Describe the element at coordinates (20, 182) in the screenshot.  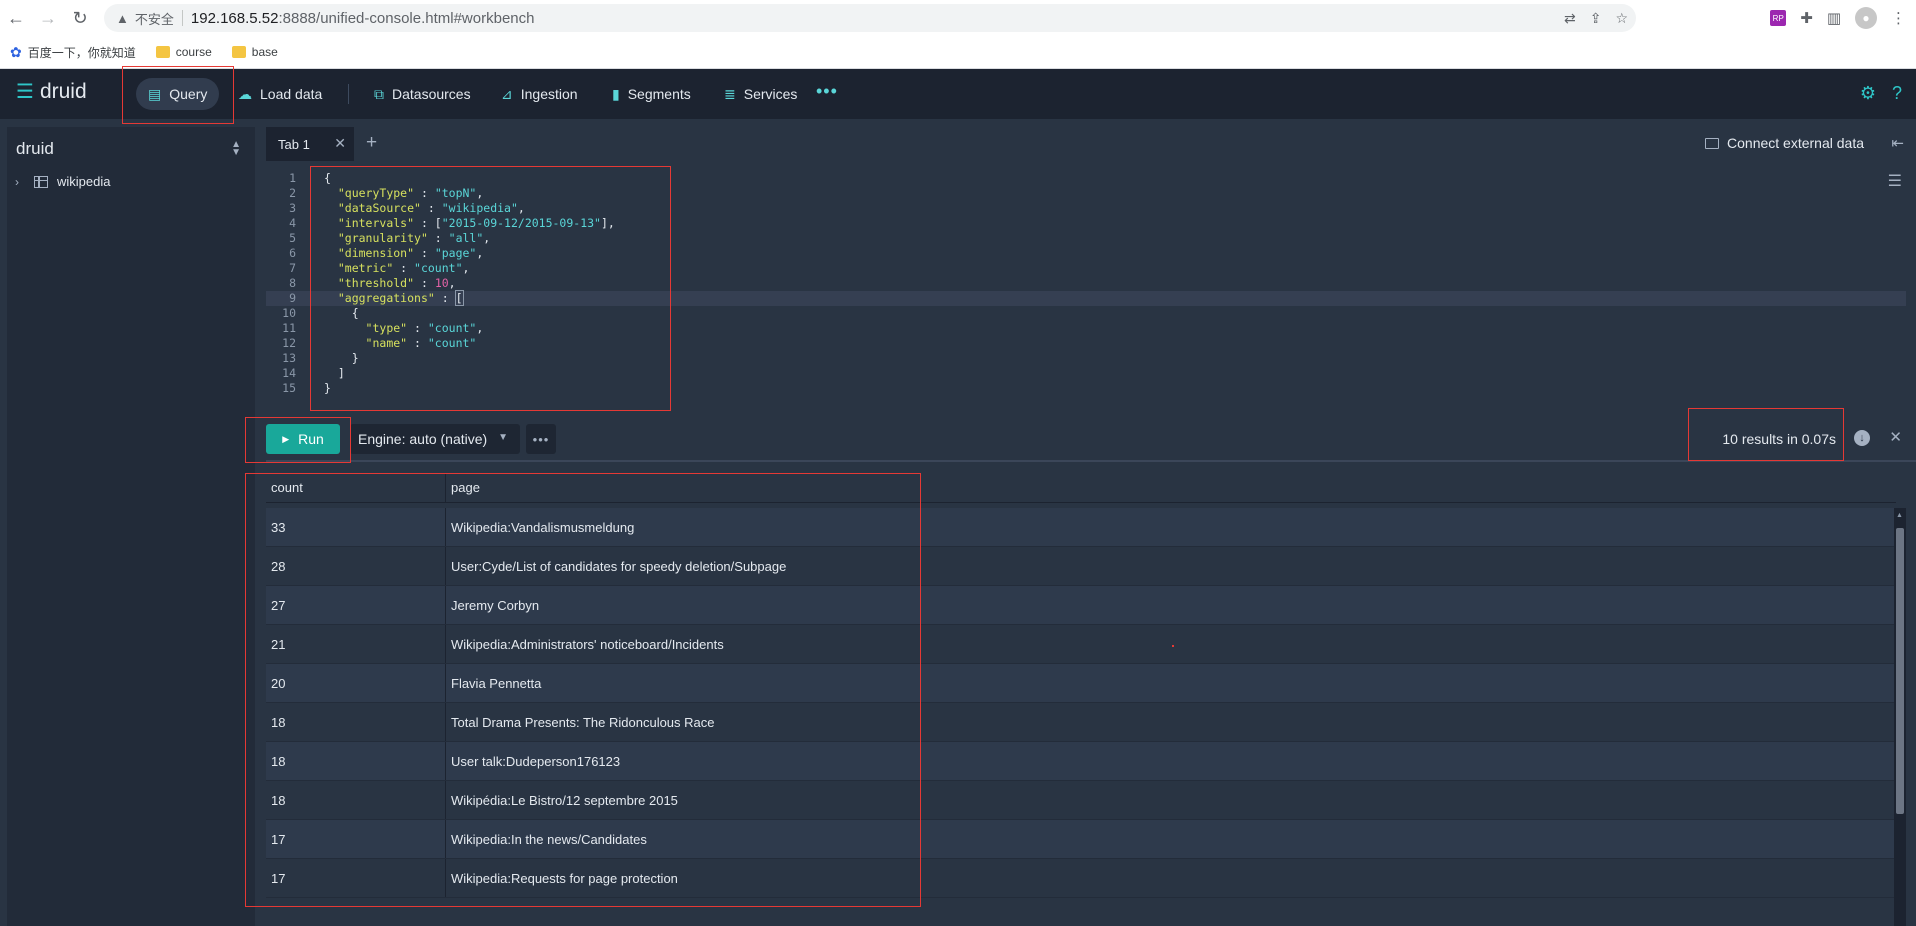
I see `chevron-right-icon: ›` at that location.